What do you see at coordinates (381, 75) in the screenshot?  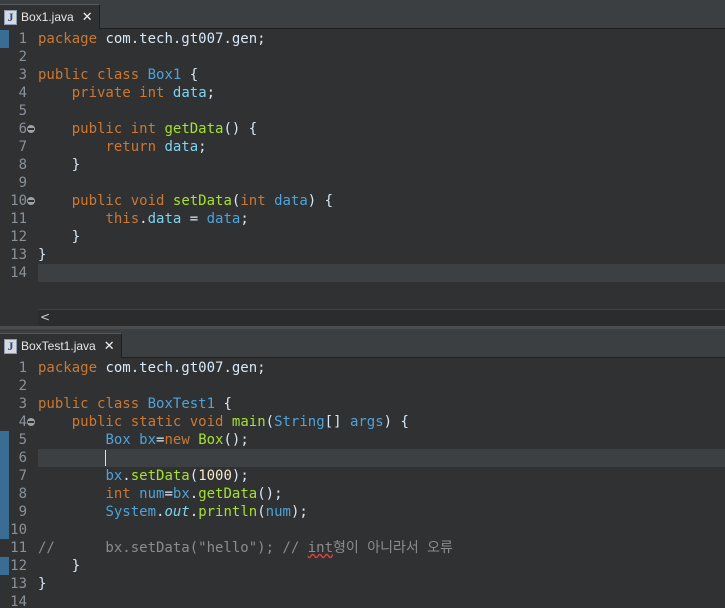 I see `code-line: public class Box1 {` at bounding box center [381, 75].